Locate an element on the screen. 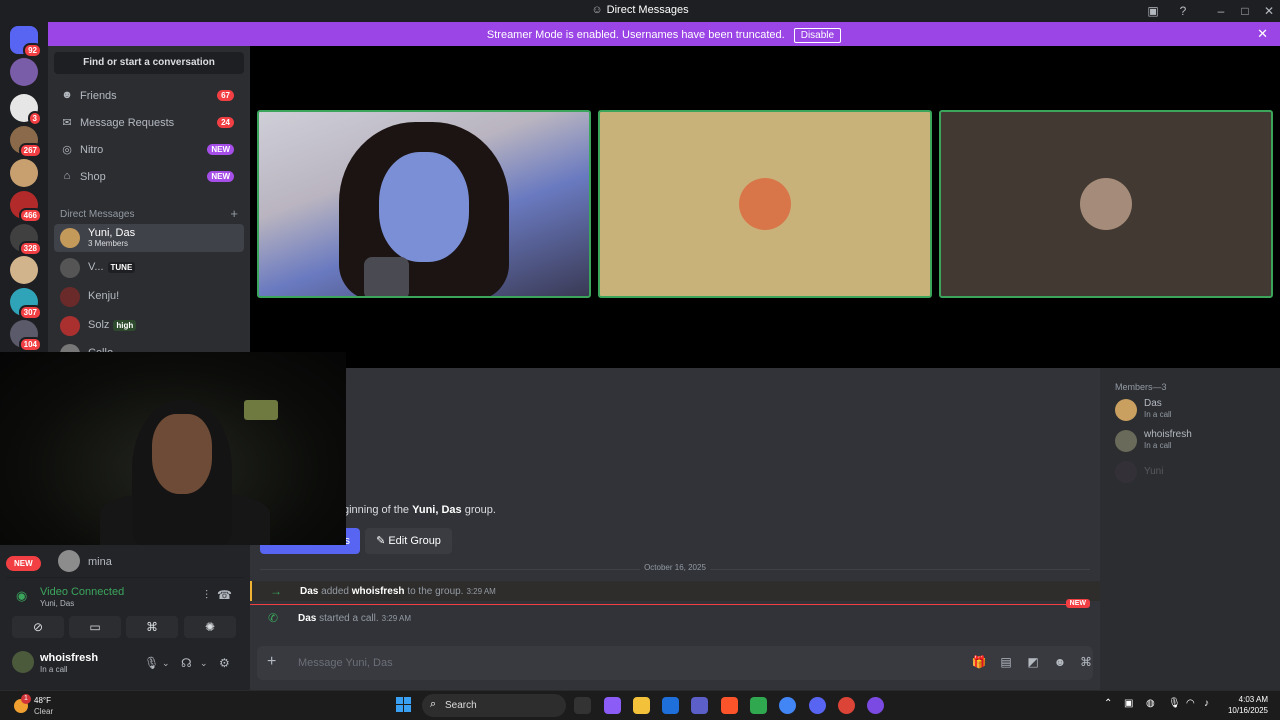 The width and height of the screenshot is (1280, 720). windows-start-icon is located at coordinates (404, 705).